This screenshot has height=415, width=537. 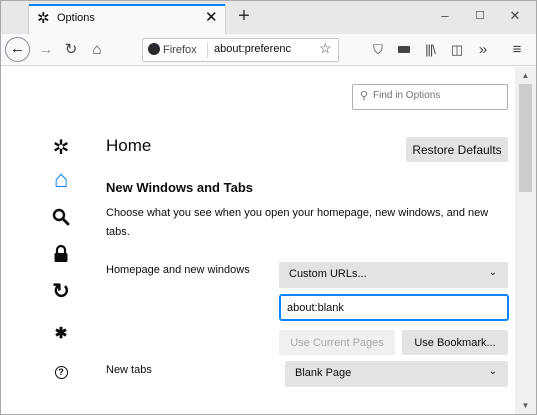 I want to click on pocket-button: ⛉, so click(x=378, y=50).